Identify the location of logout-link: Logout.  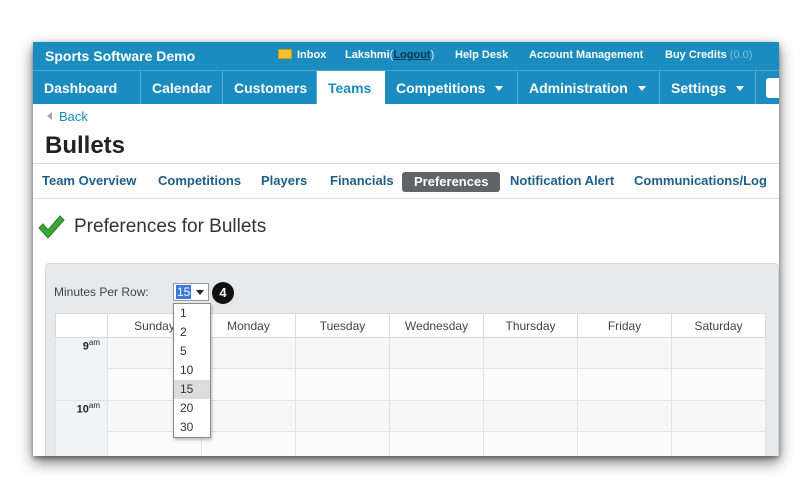
(411, 55).